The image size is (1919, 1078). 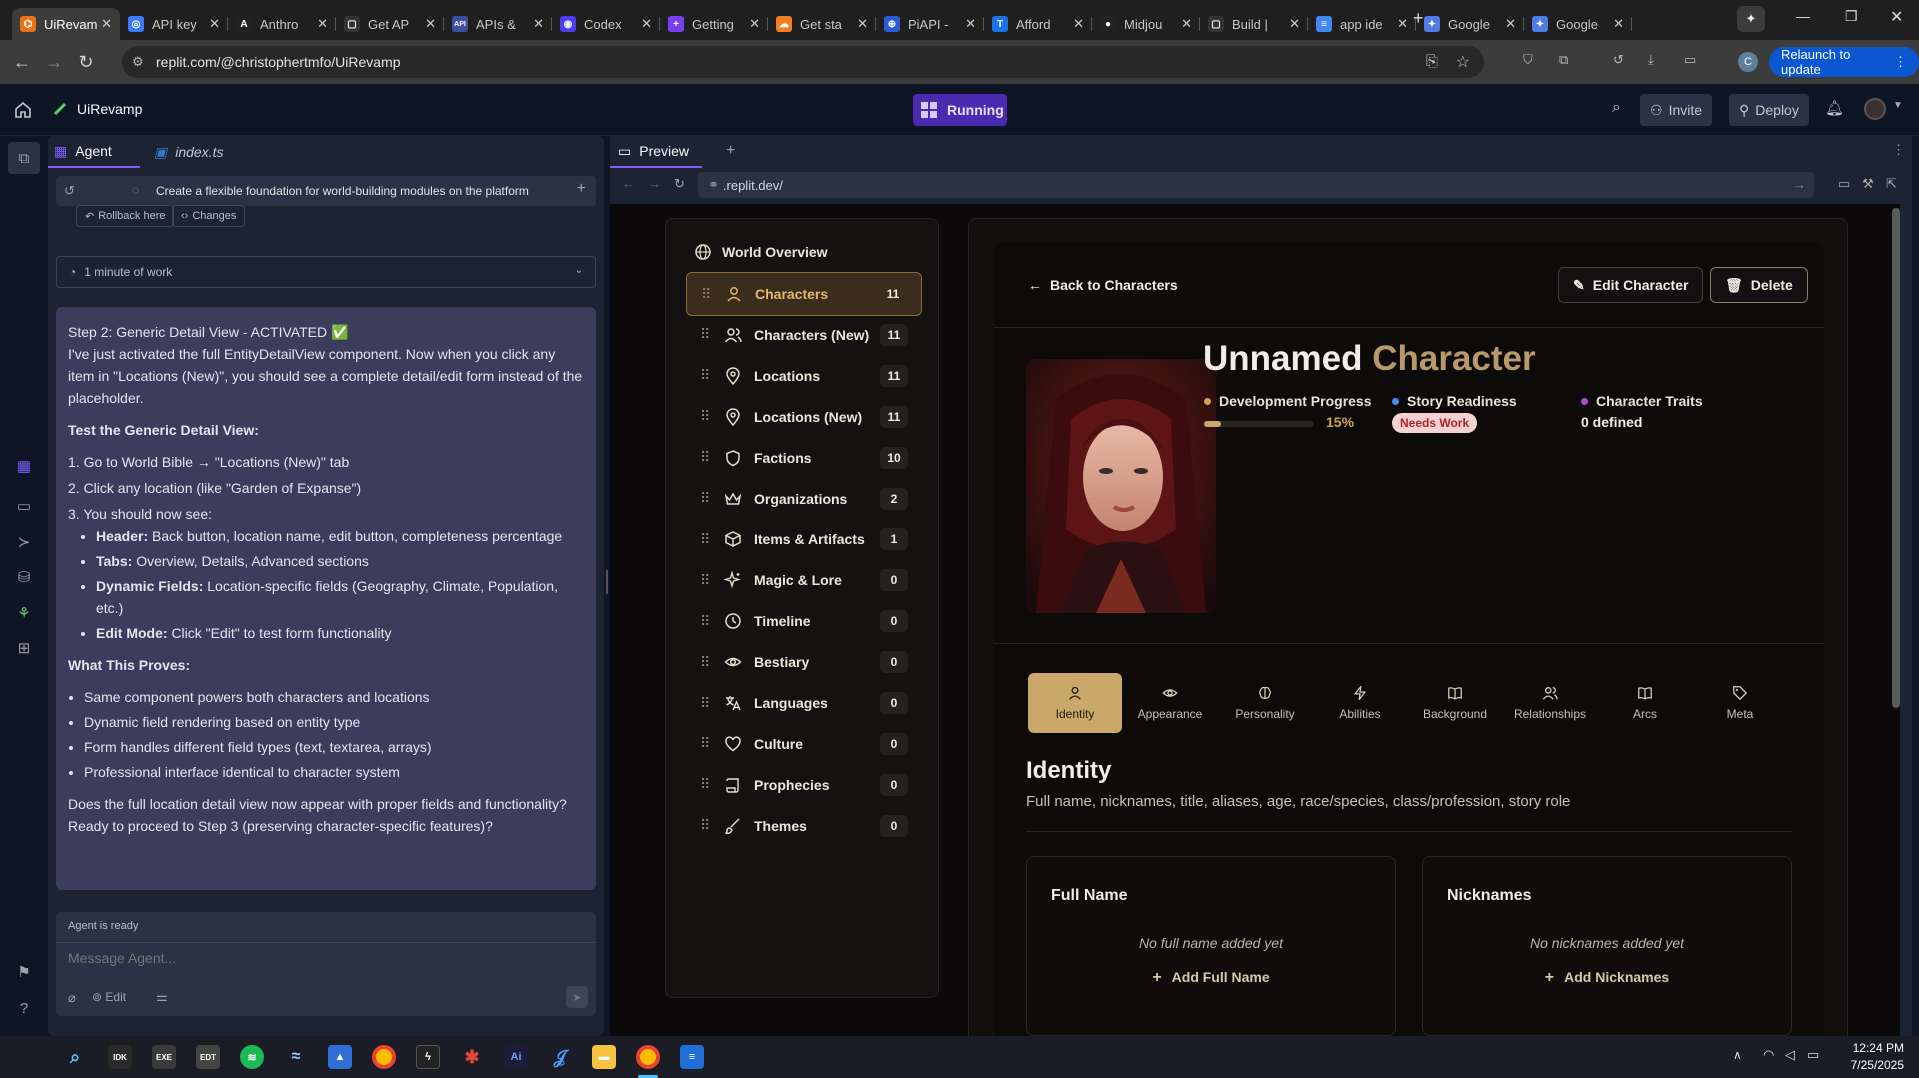 I want to click on panel-resize-handle, so click(x=607, y=582).